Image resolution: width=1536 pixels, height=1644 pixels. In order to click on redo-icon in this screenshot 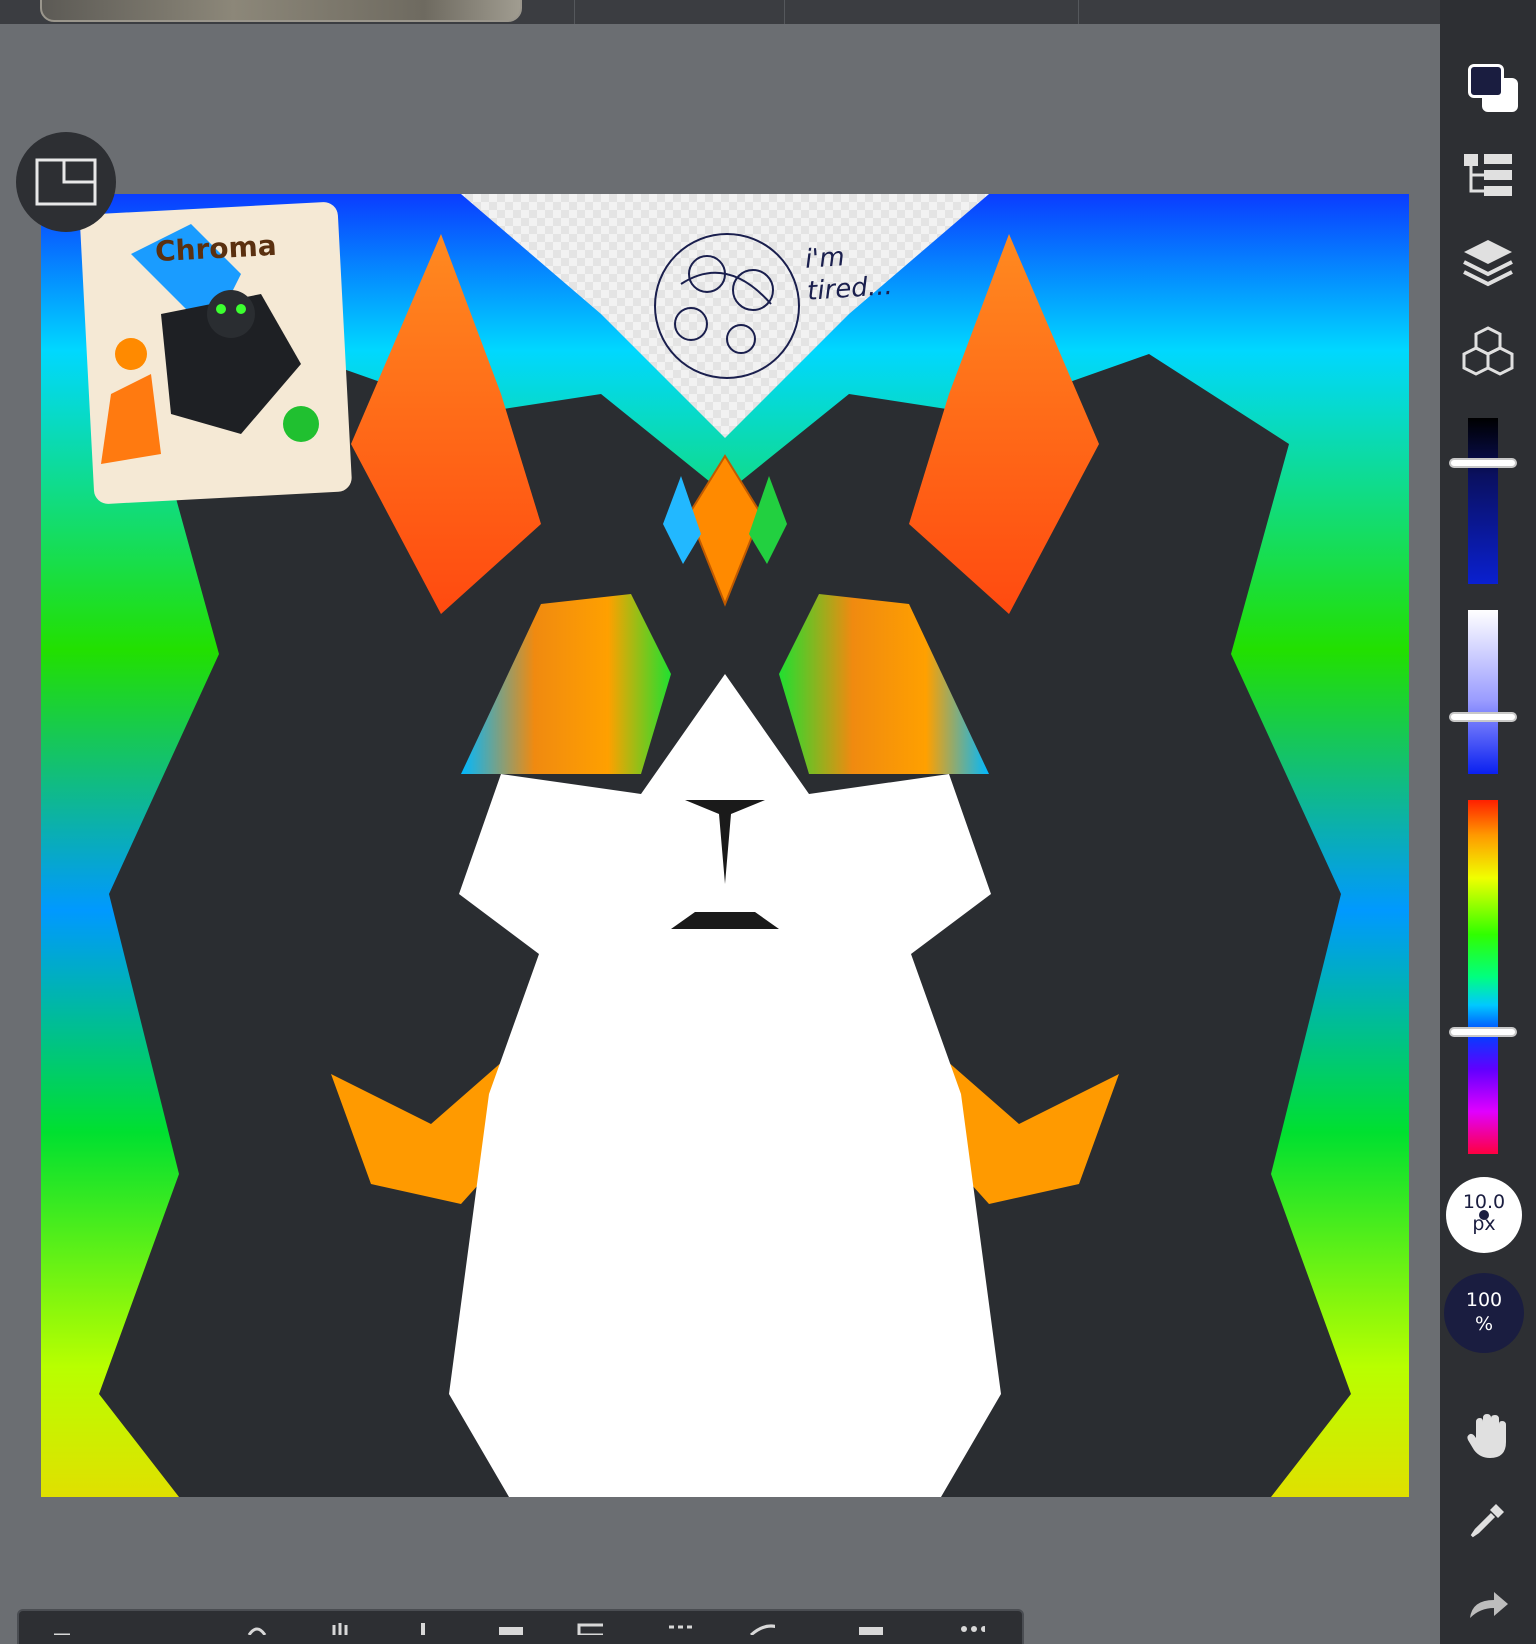, I will do `click(1489, 1605)`.